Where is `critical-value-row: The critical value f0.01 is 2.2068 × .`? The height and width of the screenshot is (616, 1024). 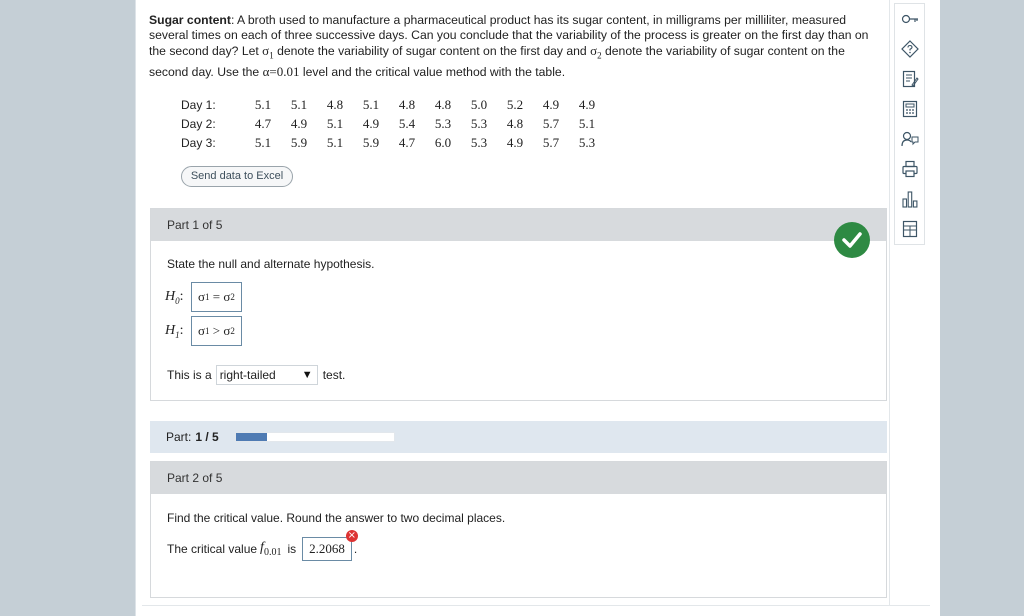 critical-value-row: The critical value f0.01 is 2.2068 × . is located at coordinates (262, 545).